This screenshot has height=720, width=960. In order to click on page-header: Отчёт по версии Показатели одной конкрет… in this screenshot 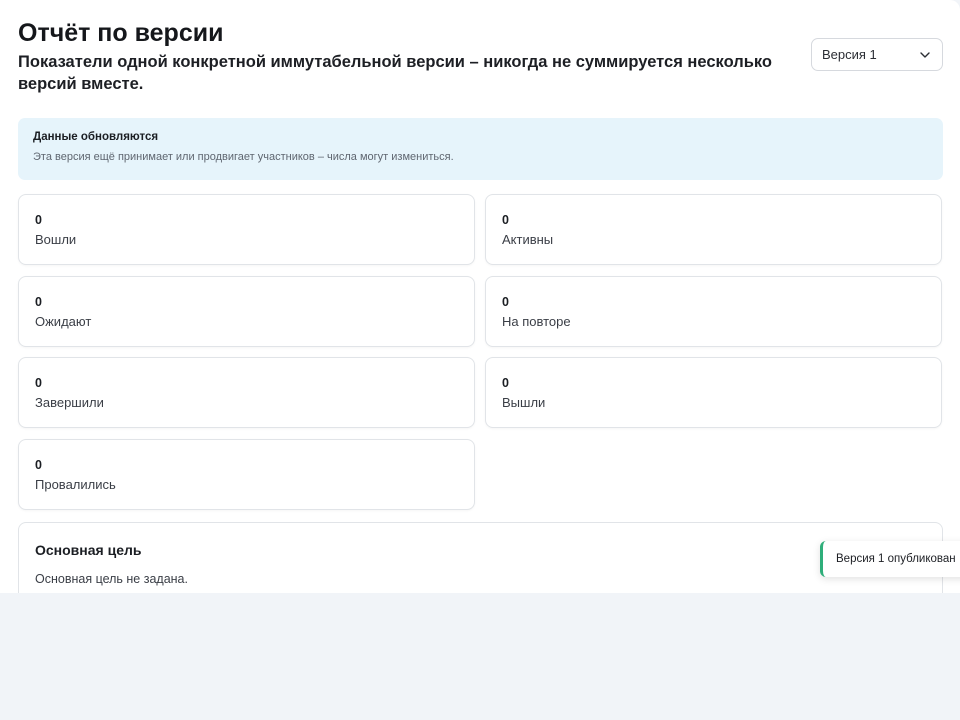, I will do `click(403, 56)`.